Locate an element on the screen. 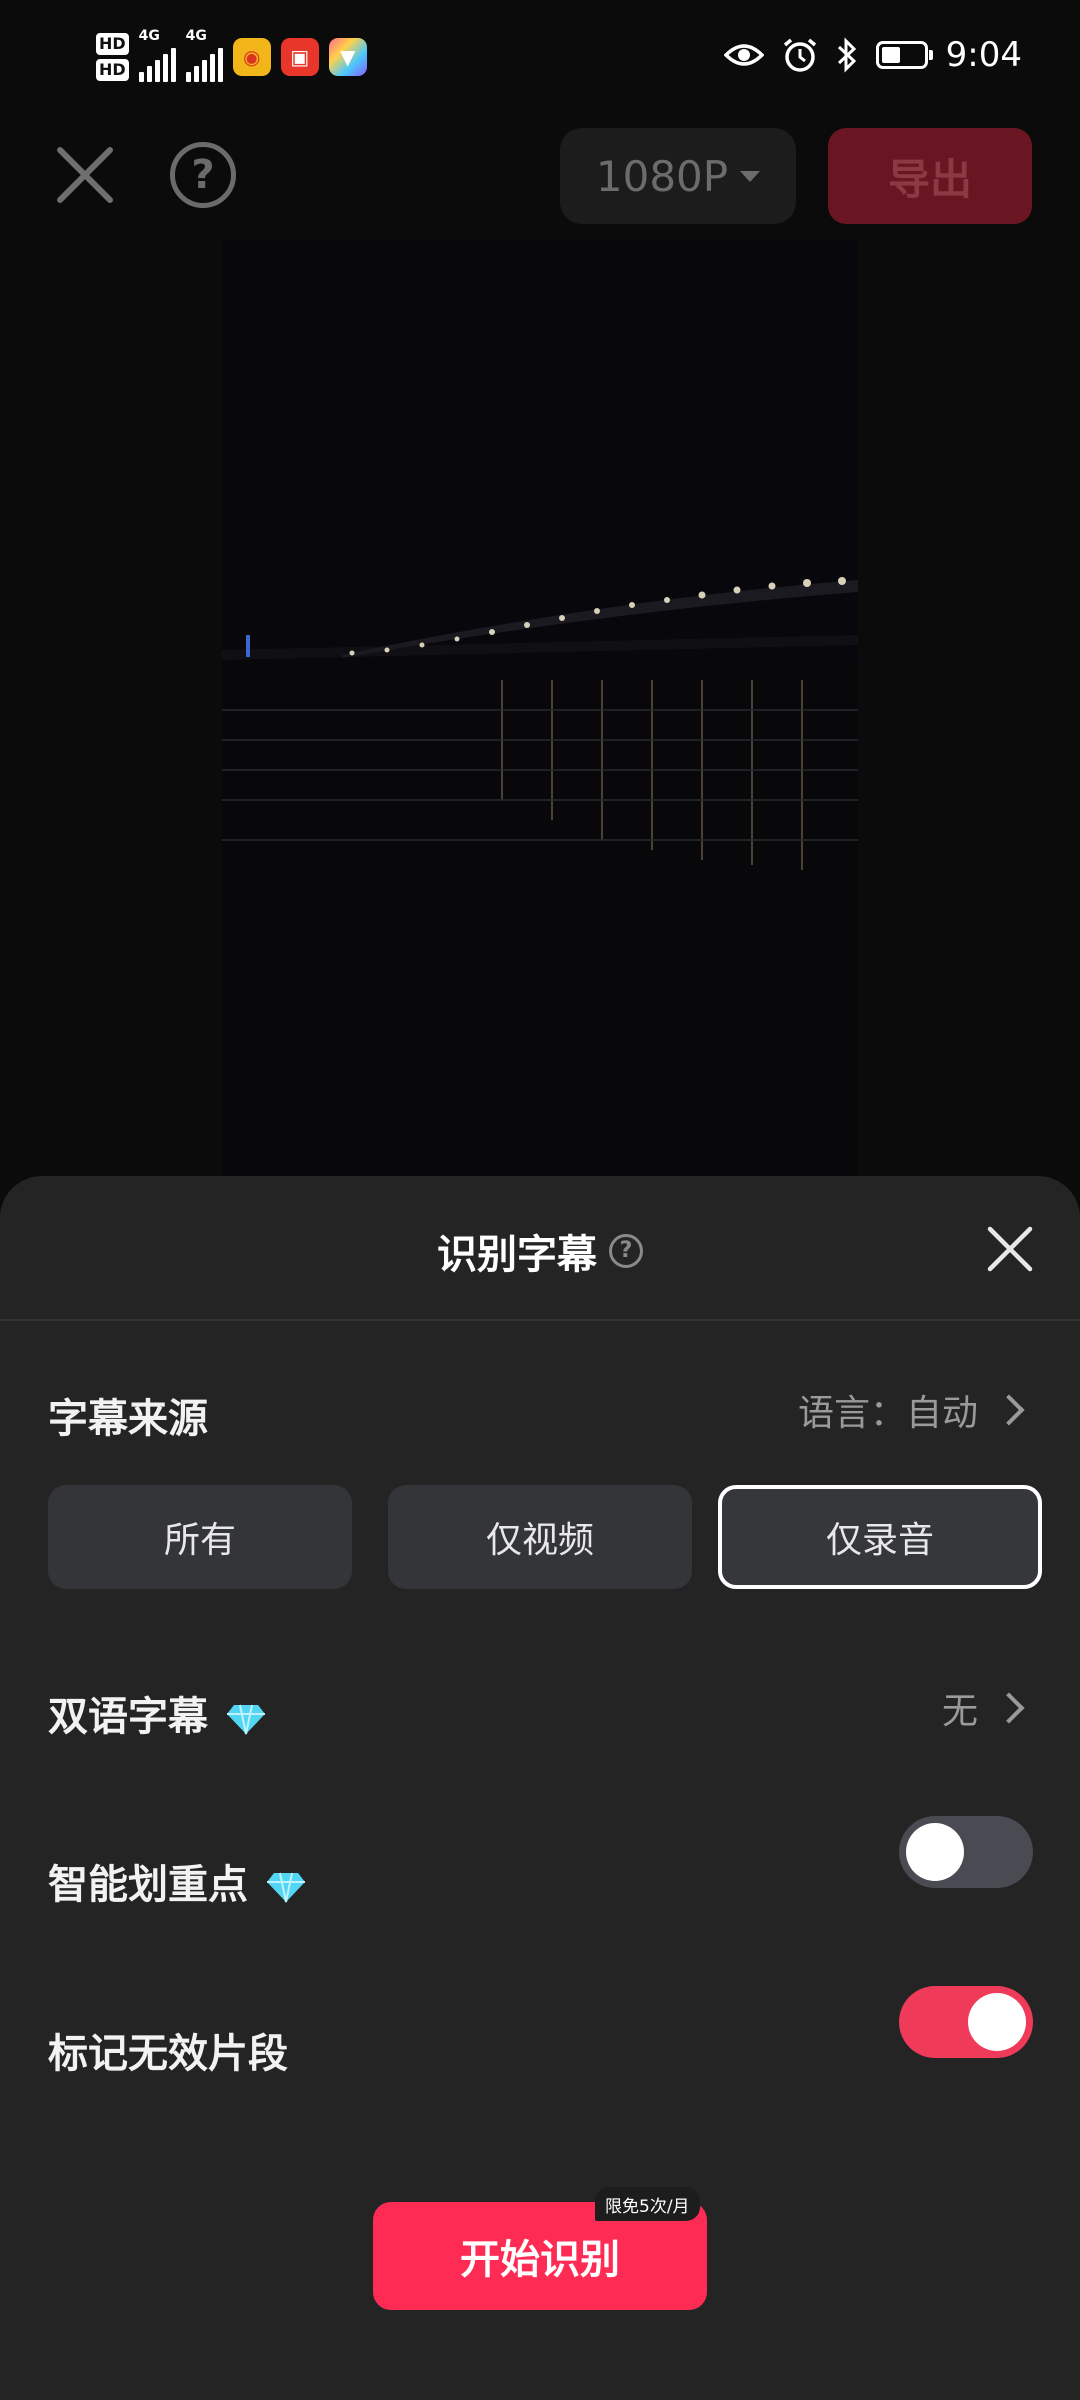  bluetooth-icon is located at coordinates (846, 55).